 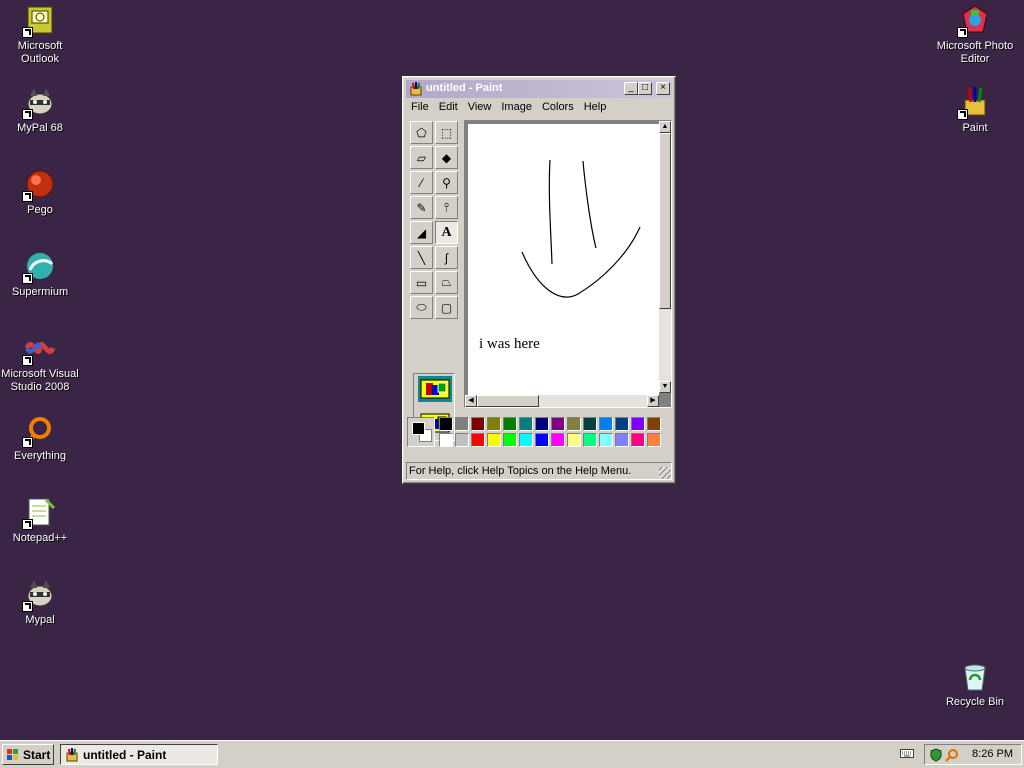 I want to click on magnifier-tool: ⚲, so click(x=446, y=182).